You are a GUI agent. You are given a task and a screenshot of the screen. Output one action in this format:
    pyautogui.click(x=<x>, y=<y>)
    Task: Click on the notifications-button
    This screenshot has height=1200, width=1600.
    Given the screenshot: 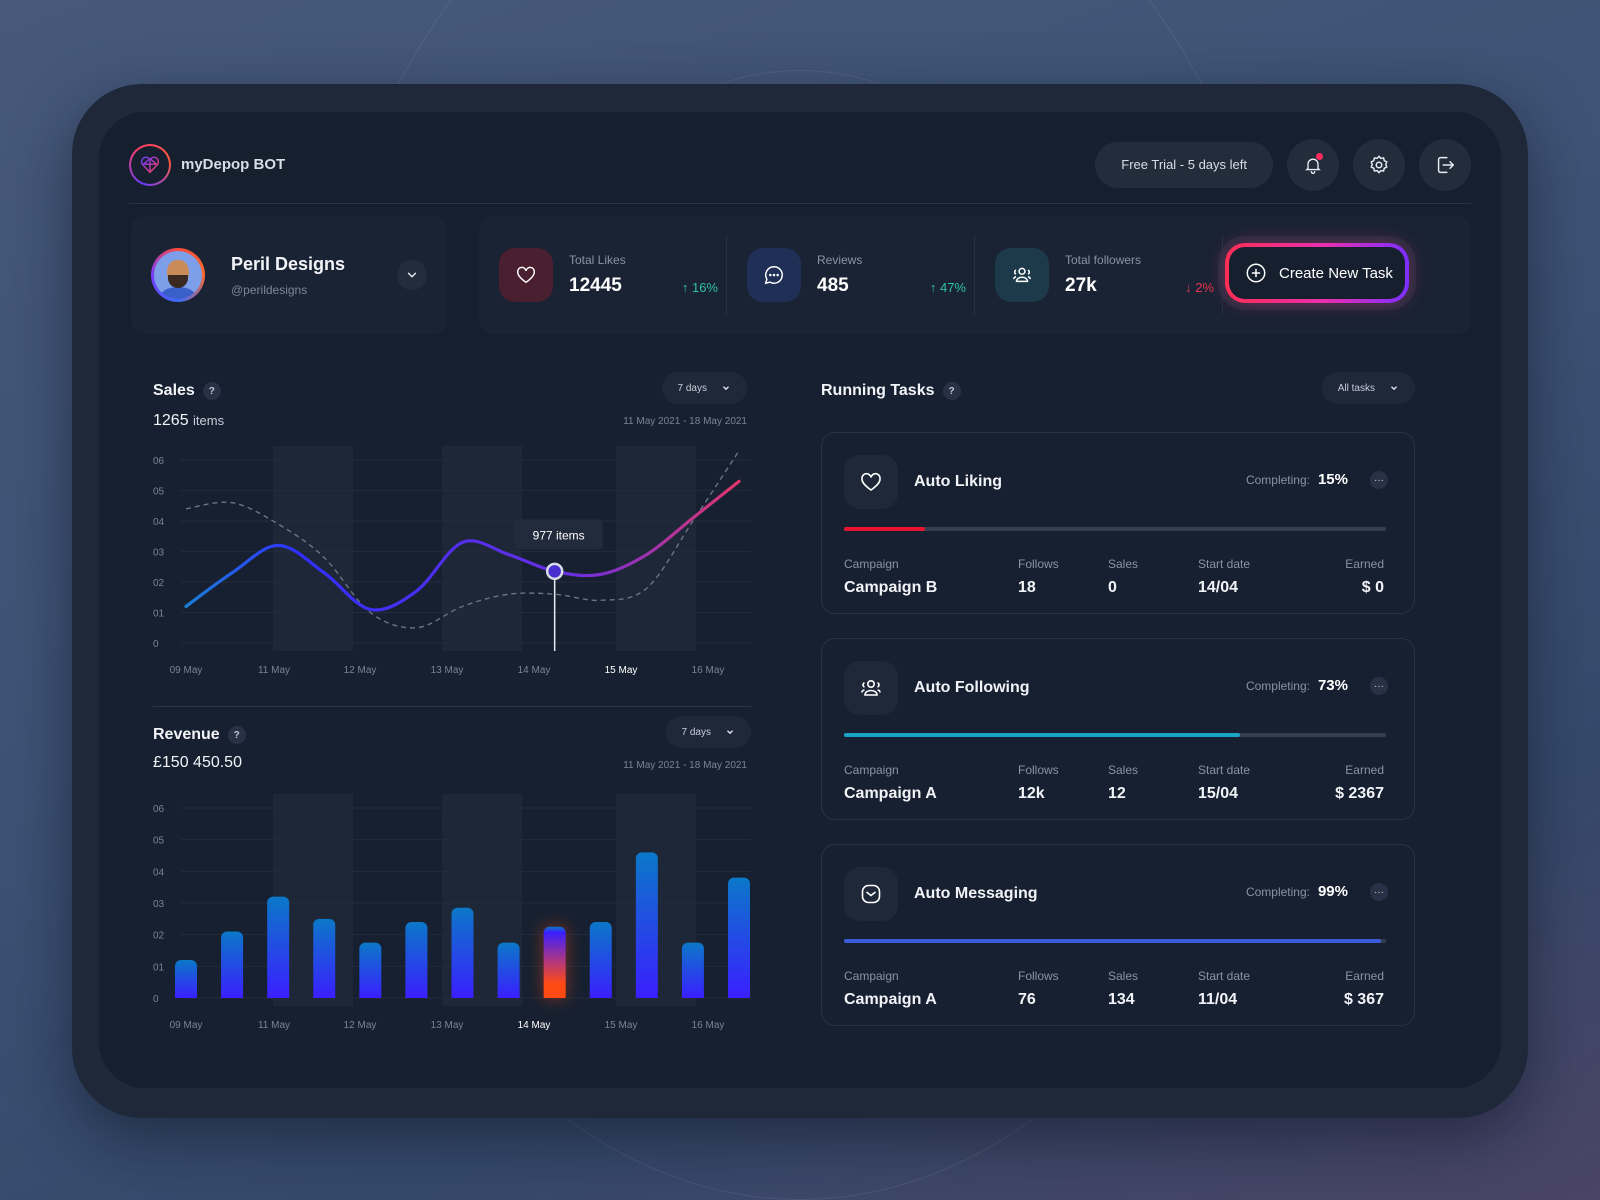 What is the action you would take?
    pyautogui.click(x=1313, y=164)
    